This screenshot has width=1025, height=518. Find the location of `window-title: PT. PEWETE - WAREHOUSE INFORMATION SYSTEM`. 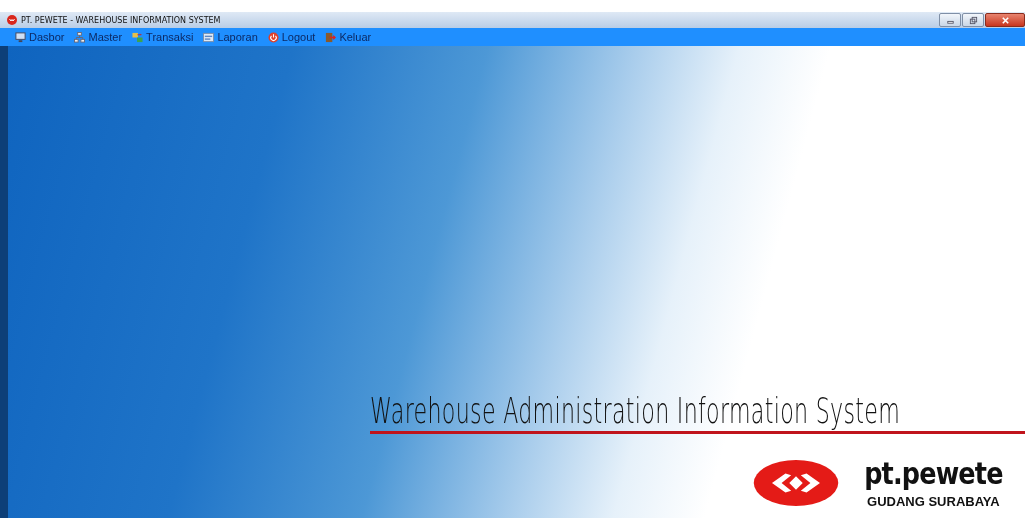

window-title: PT. PEWETE - WAREHOUSE INFORMATION SYSTEM is located at coordinates (121, 20).